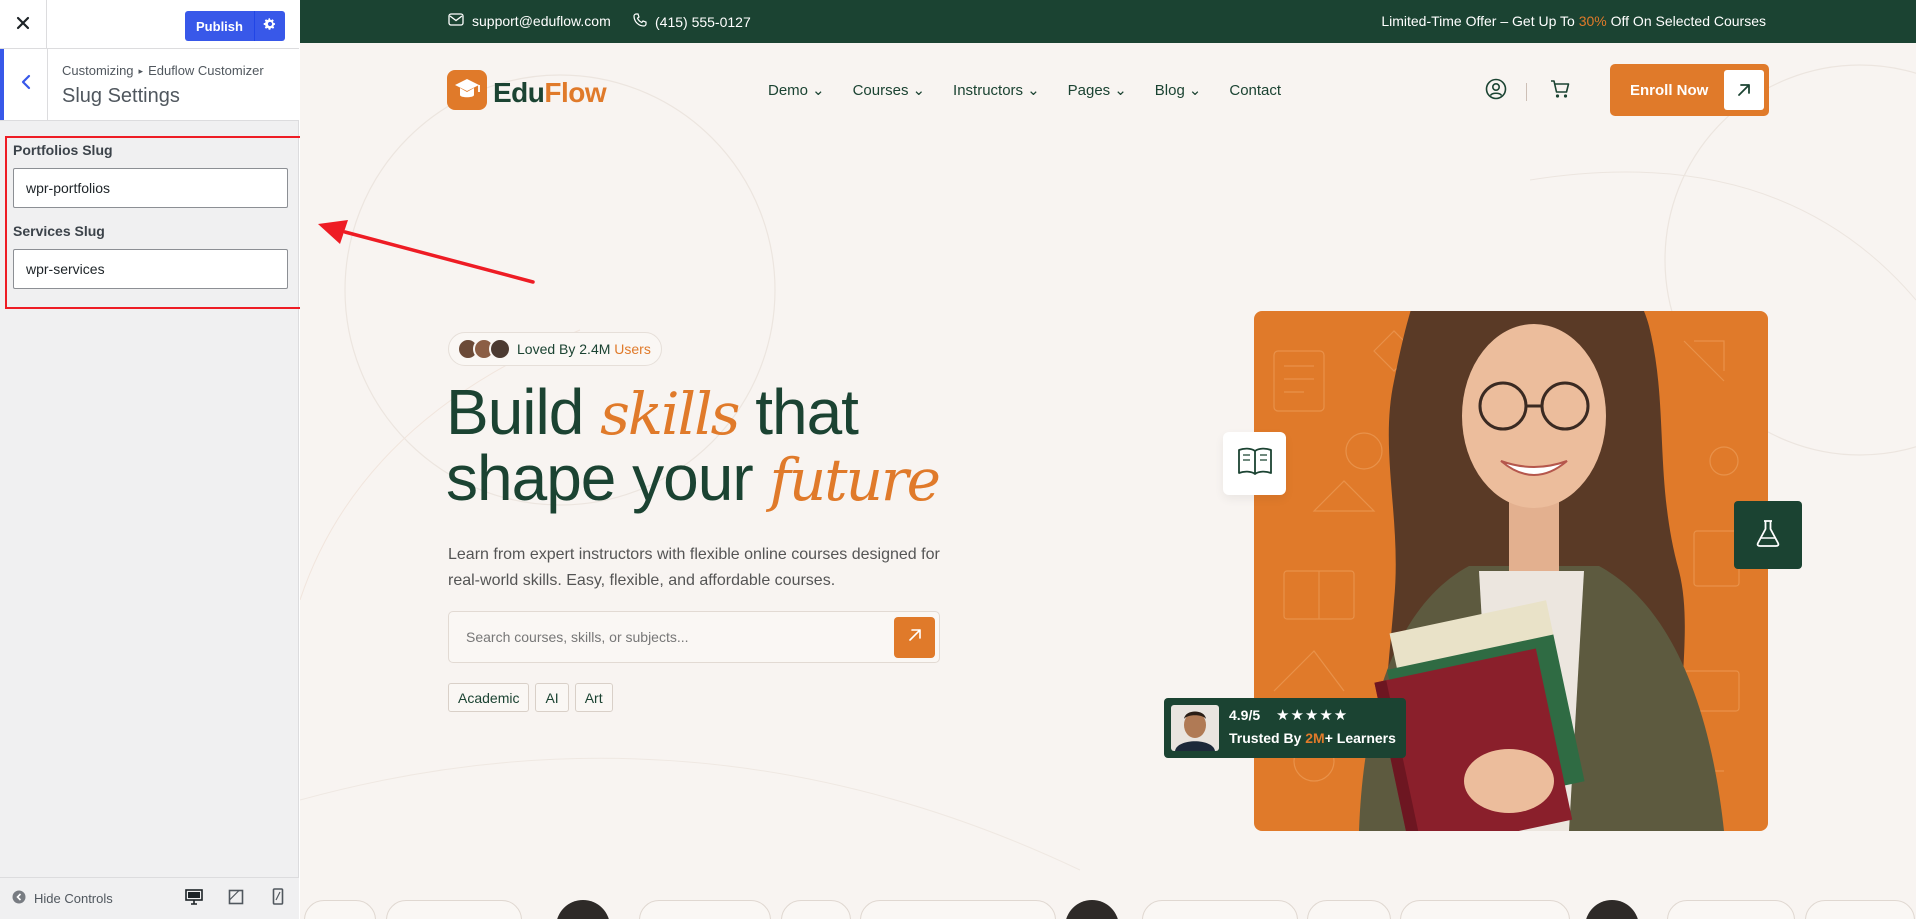 This screenshot has height=919, width=1916. What do you see at coordinates (693, 445) in the screenshot?
I see `hero-headline: Build skills that shape your future` at bounding box center [693, 445].